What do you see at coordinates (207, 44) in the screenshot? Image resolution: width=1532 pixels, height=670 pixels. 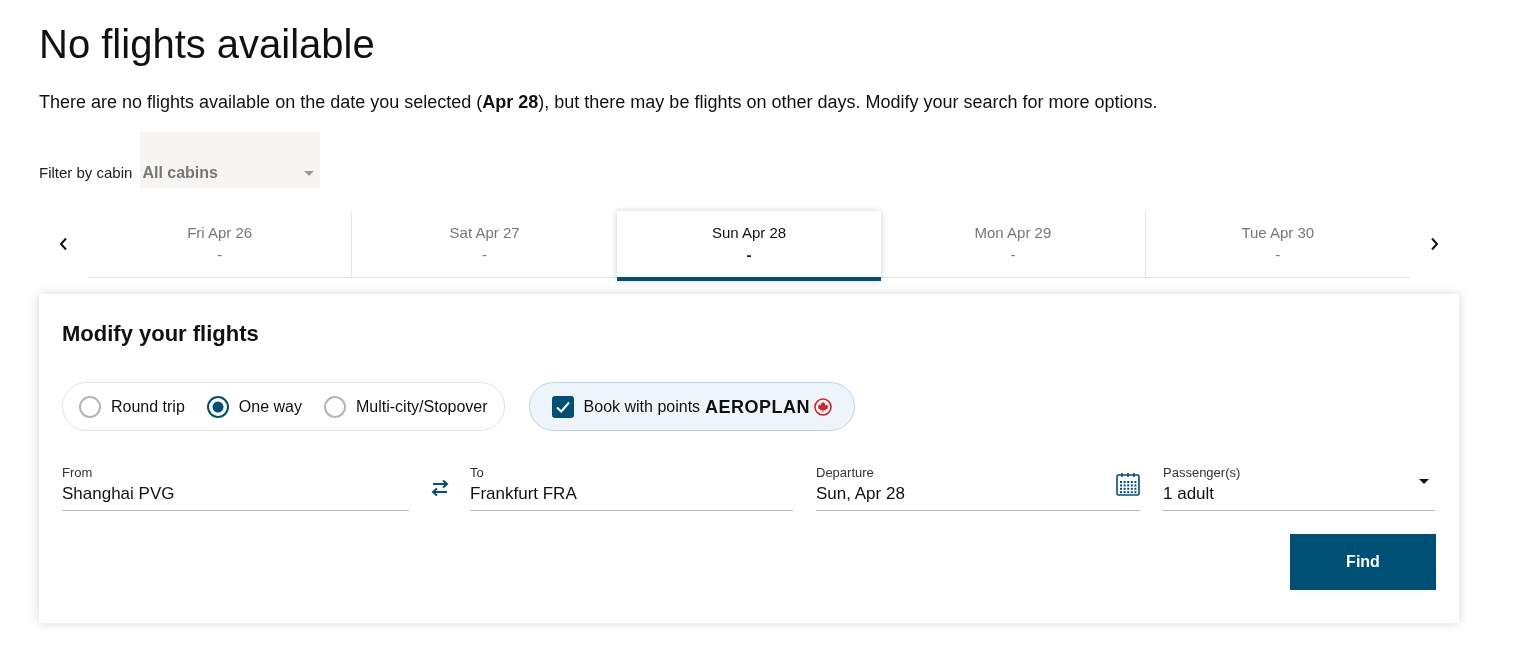 I see `page-title: No flights available` at bounding box center [207, 44].